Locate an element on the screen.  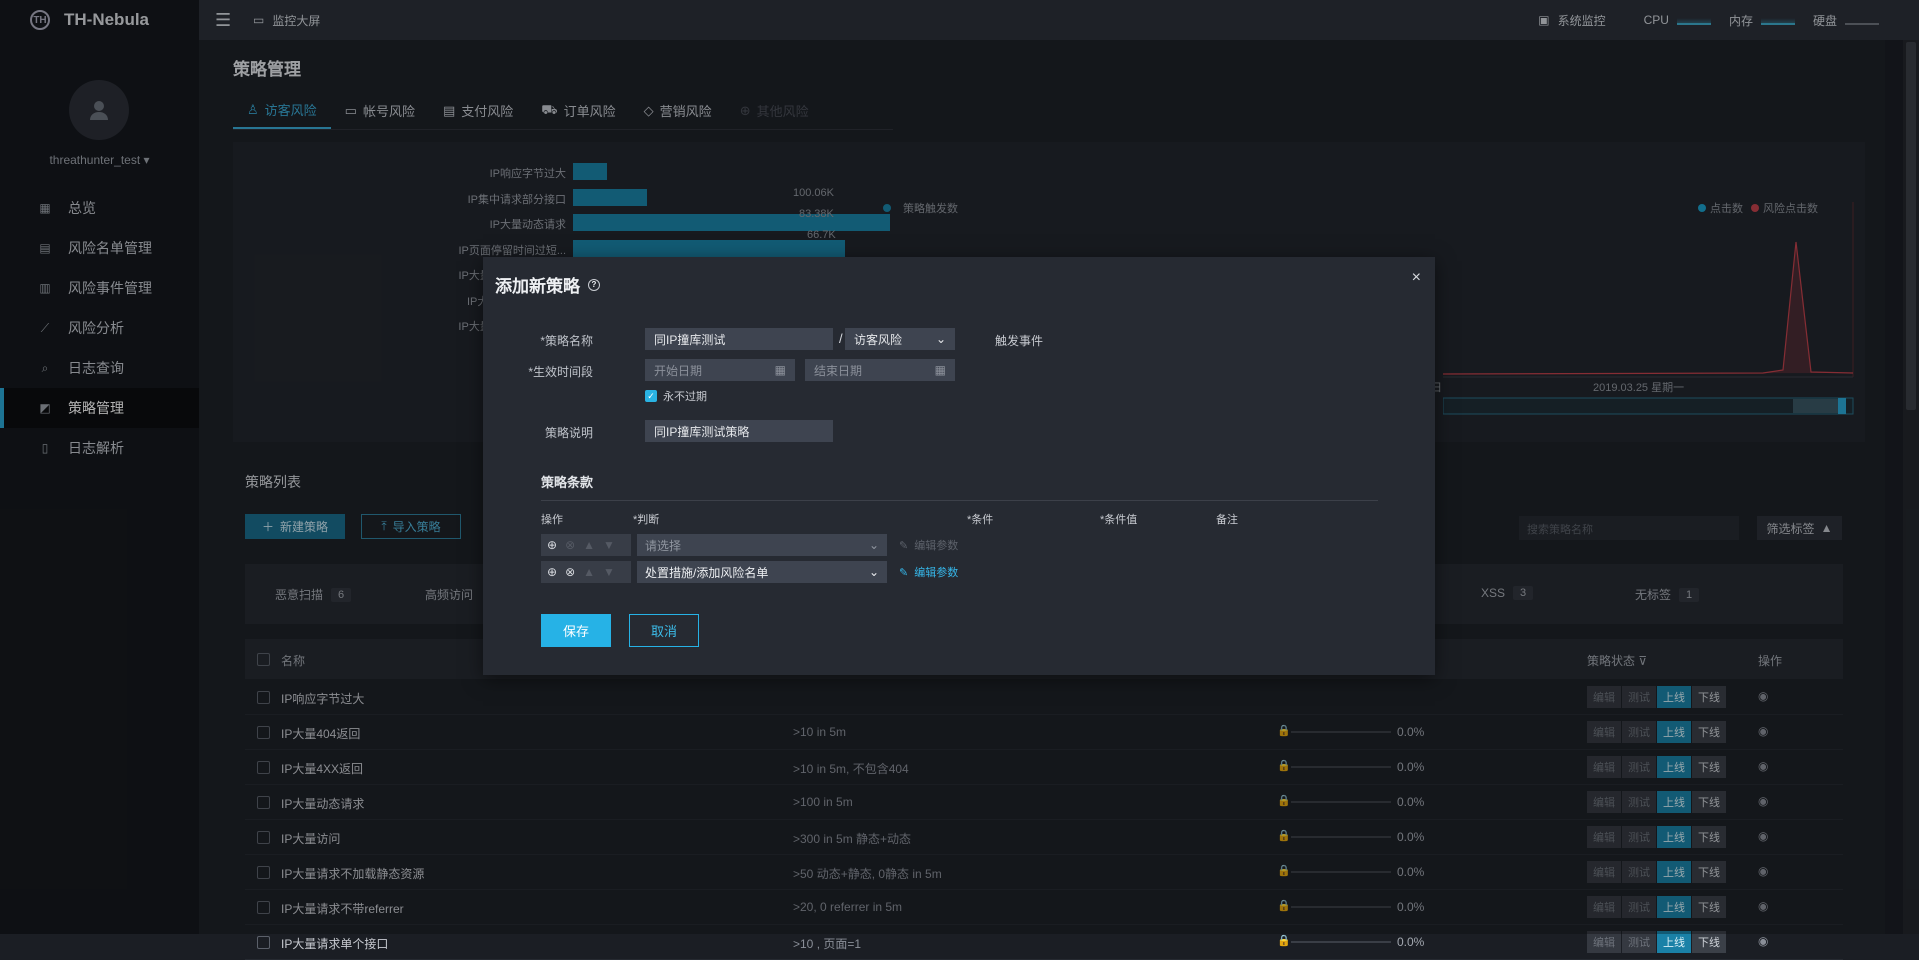
row-condition: >10 , 页面=1 is located at coordinates (827, 944).